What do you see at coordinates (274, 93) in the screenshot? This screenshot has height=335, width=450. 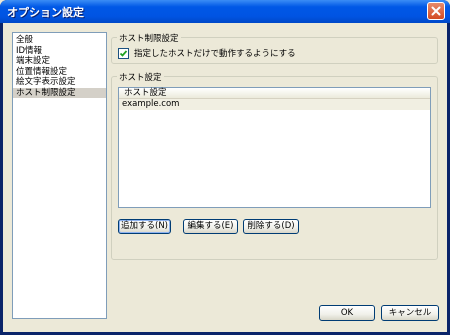 I see `host-list-column-header: ホスト設定` at bounding box center [274, 93].